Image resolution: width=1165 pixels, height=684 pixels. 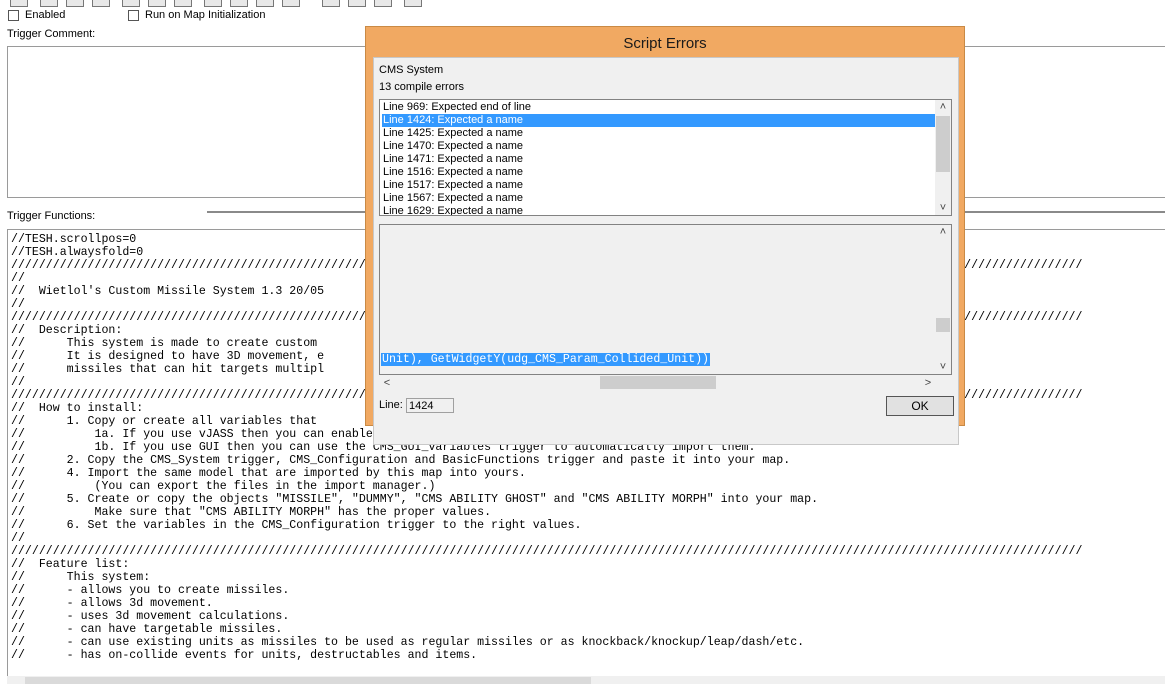 What do you see at coordinates (133, 15) in the screenshot?
I see `run-on-init-checkbox` at bounding box center [133, 15].